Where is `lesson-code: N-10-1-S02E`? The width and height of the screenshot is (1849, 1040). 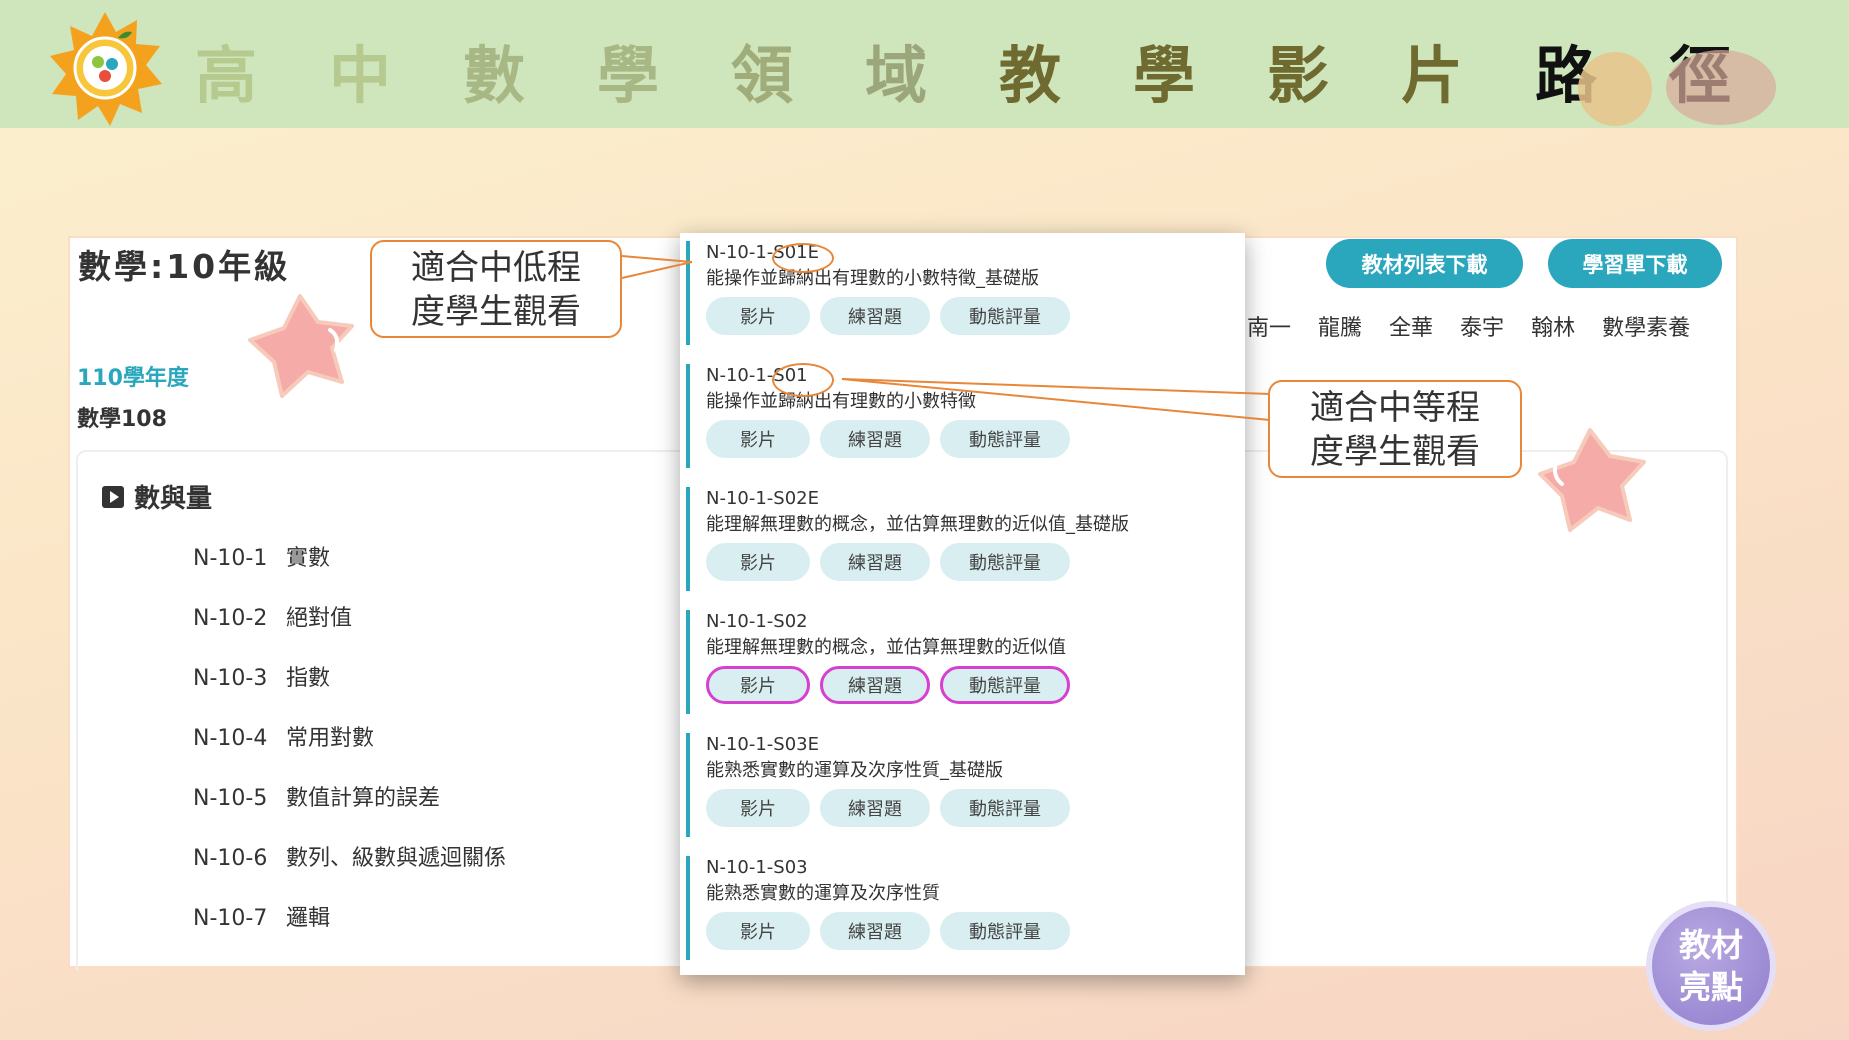 lesson-code: N-10-1-S02E is located at coordinates (763, 498).